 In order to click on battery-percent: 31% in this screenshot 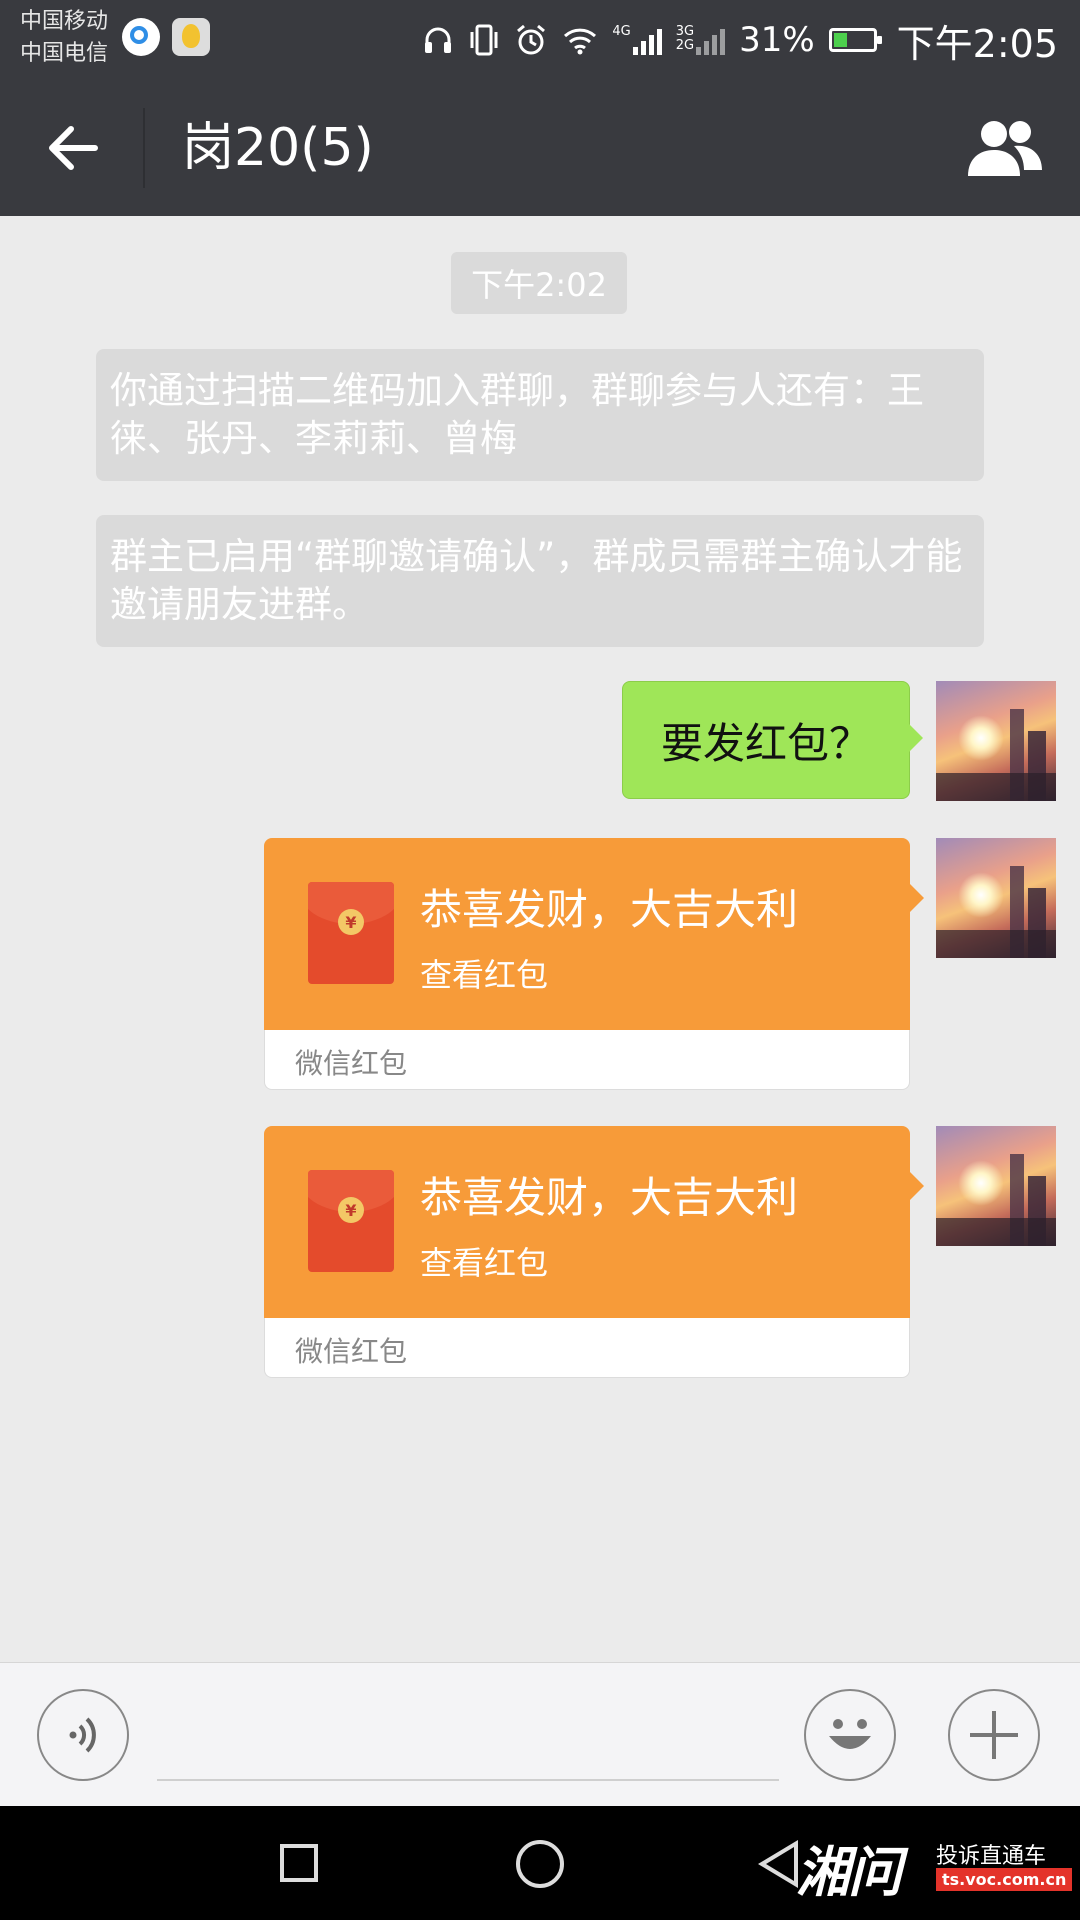, I will do `click(777, 40)`.